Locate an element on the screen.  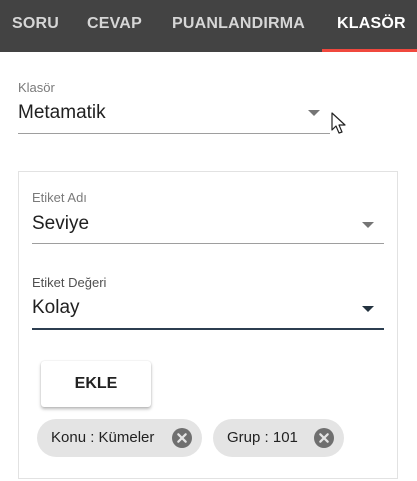
active-tab-indicator is located at coordinates (369, 50).